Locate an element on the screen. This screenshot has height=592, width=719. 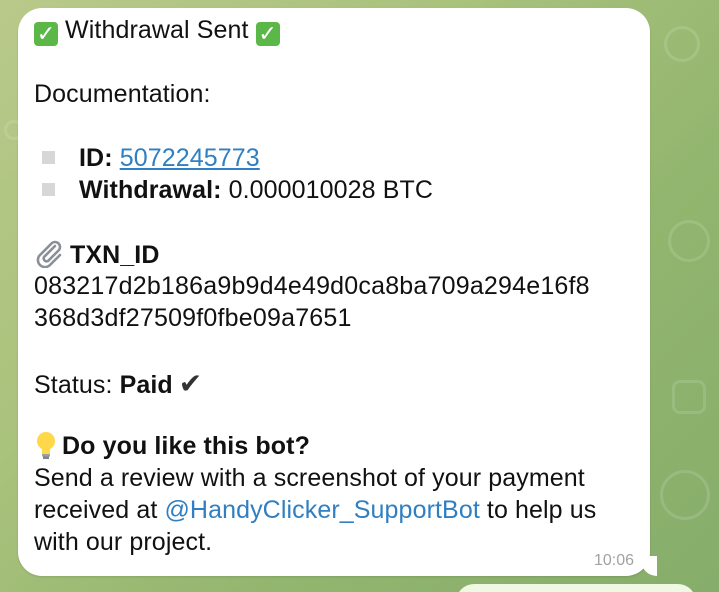
next-message-bubble-edge is located at coordinates (576, 588).